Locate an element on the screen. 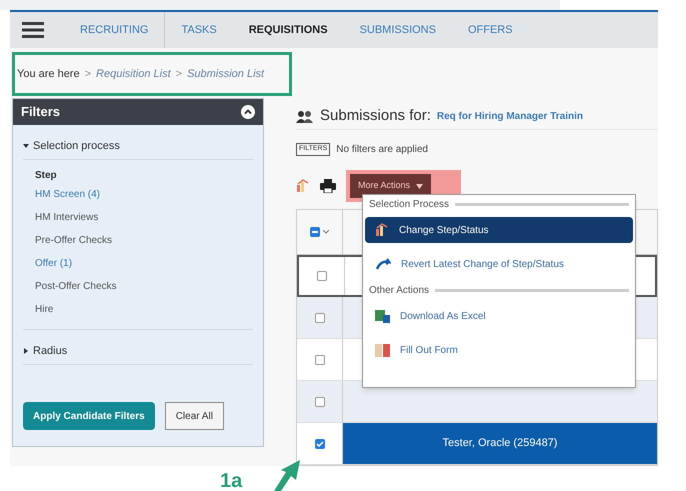 Image resolution: width=686 pixels, height=491 pixels. filter-option: HM Screen (4) is located at coordinates (144, 194).